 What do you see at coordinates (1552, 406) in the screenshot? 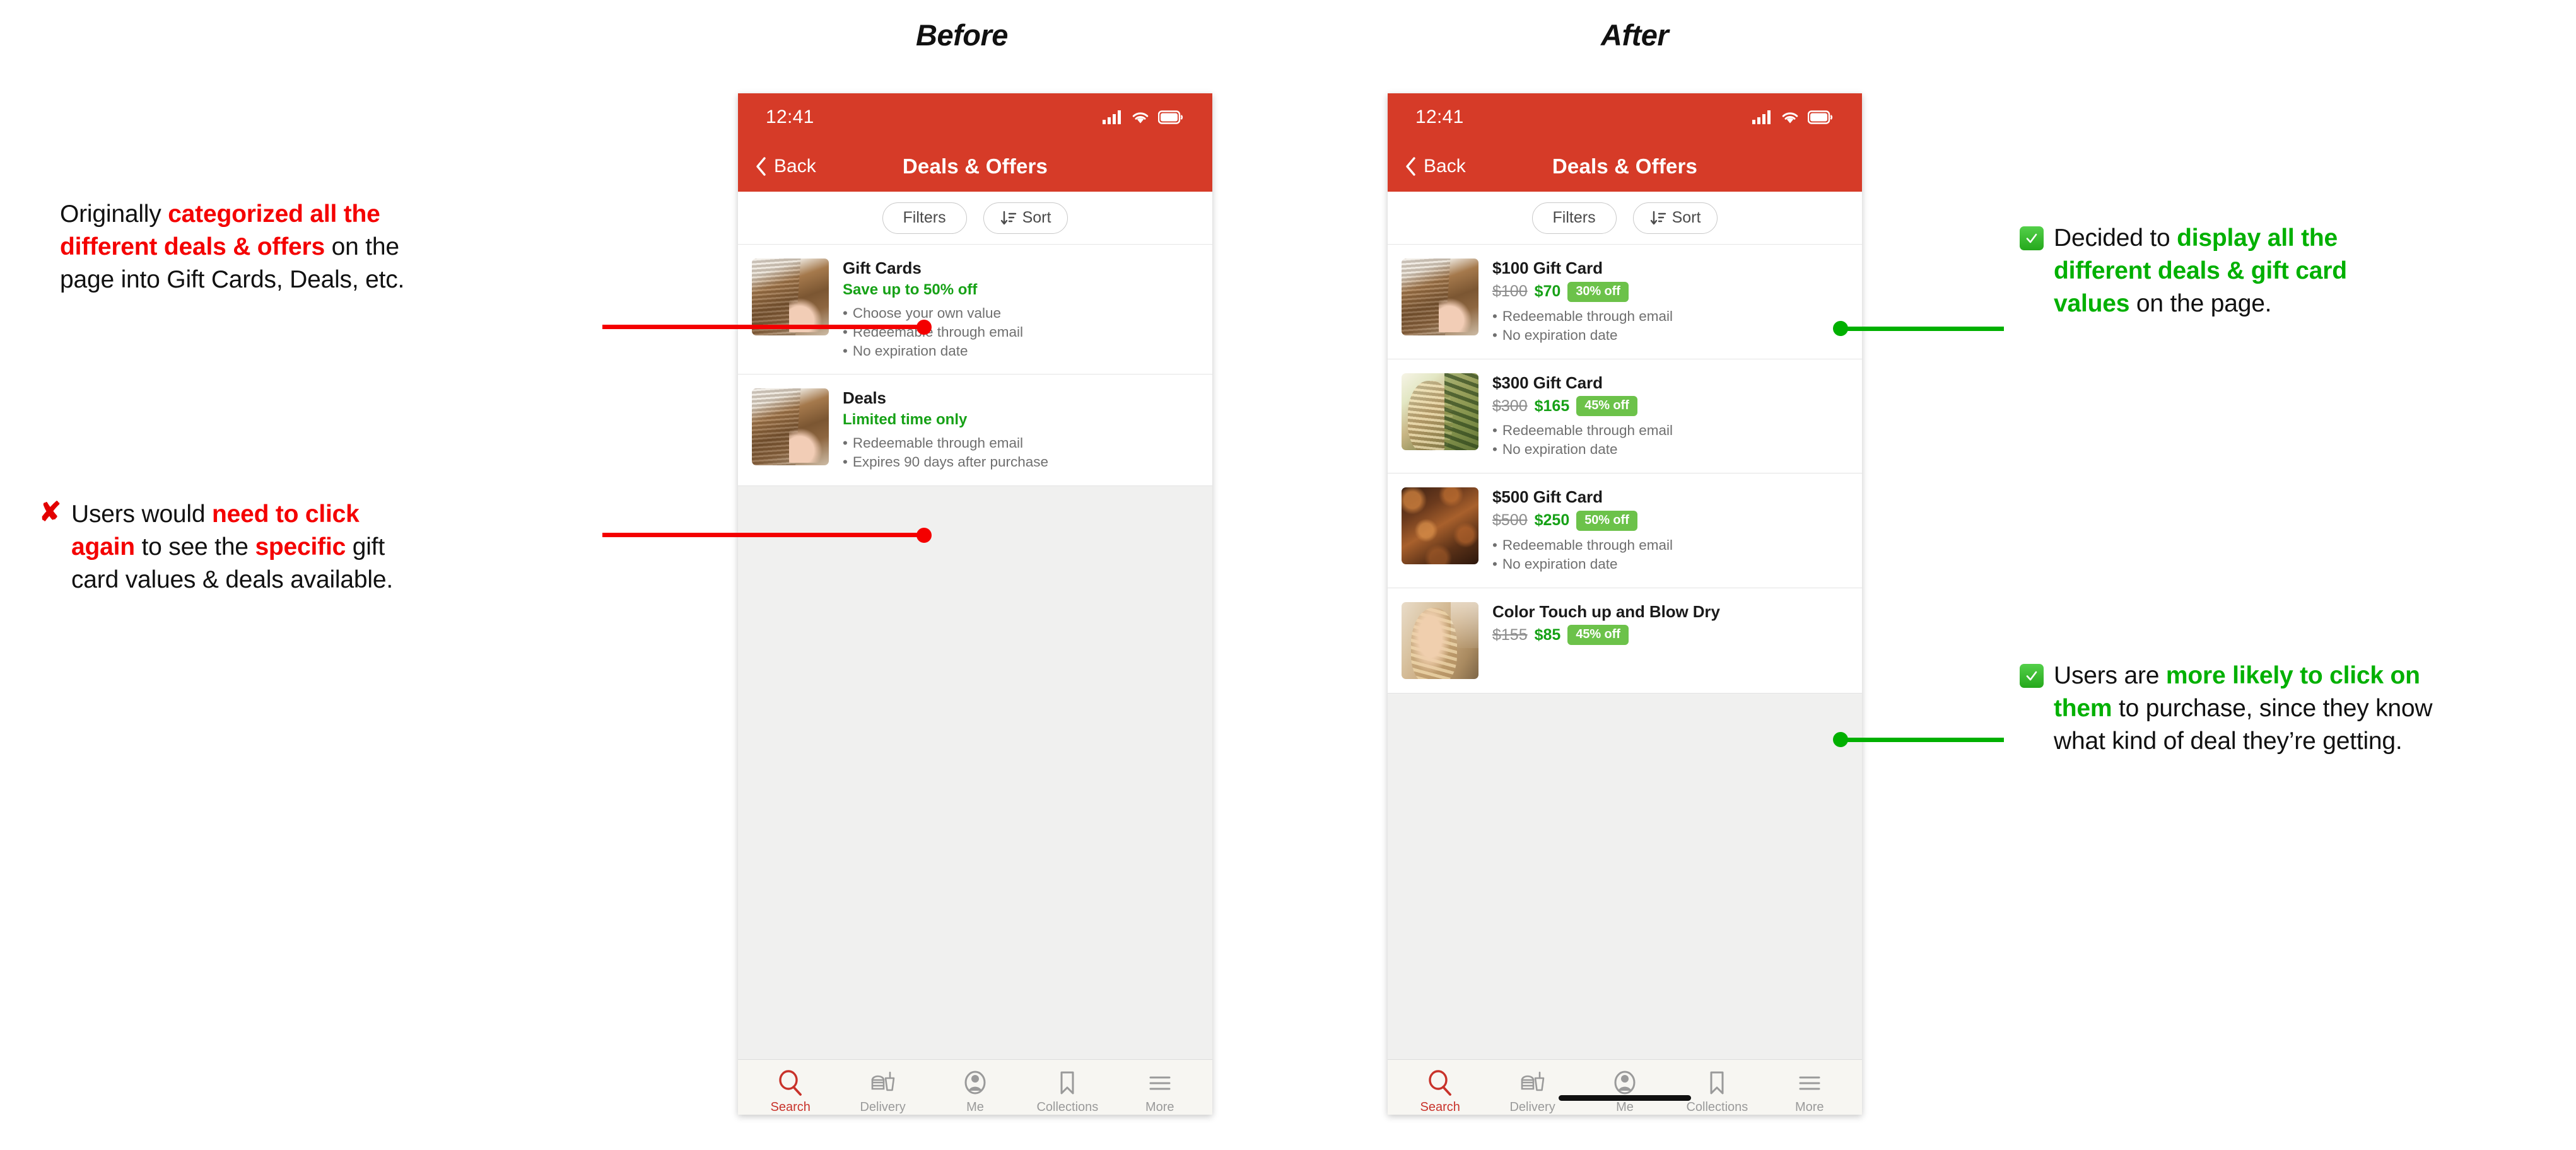
I see `sale-price: $165` at bounding box center [1552, 406].